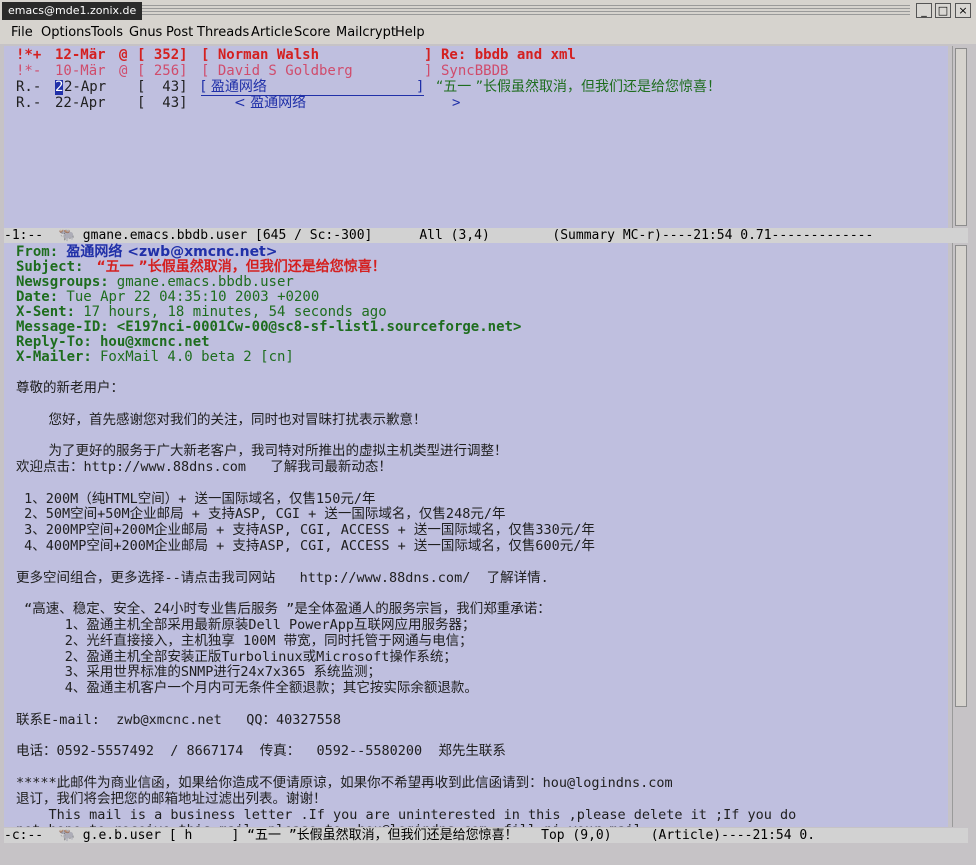 The width and height of the screenshot is (976, 865). I want to click on article-scrollbar, so click(960, 535).